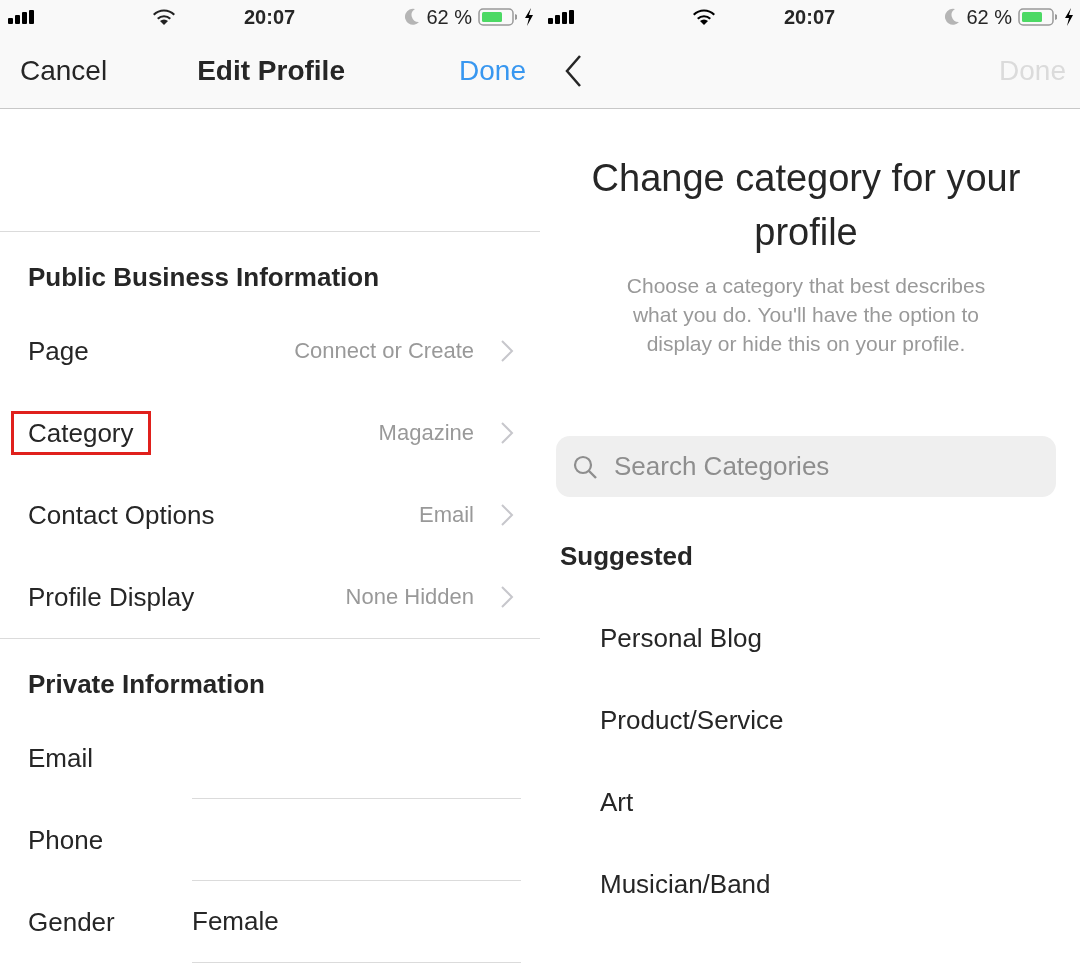 Image resolution: width=1080 pixels, height=974 pixels. I want to click on row-label: Email, so click(60, 758).